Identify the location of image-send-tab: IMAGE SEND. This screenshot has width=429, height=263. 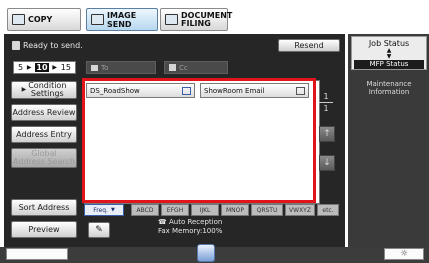
(122, 19).